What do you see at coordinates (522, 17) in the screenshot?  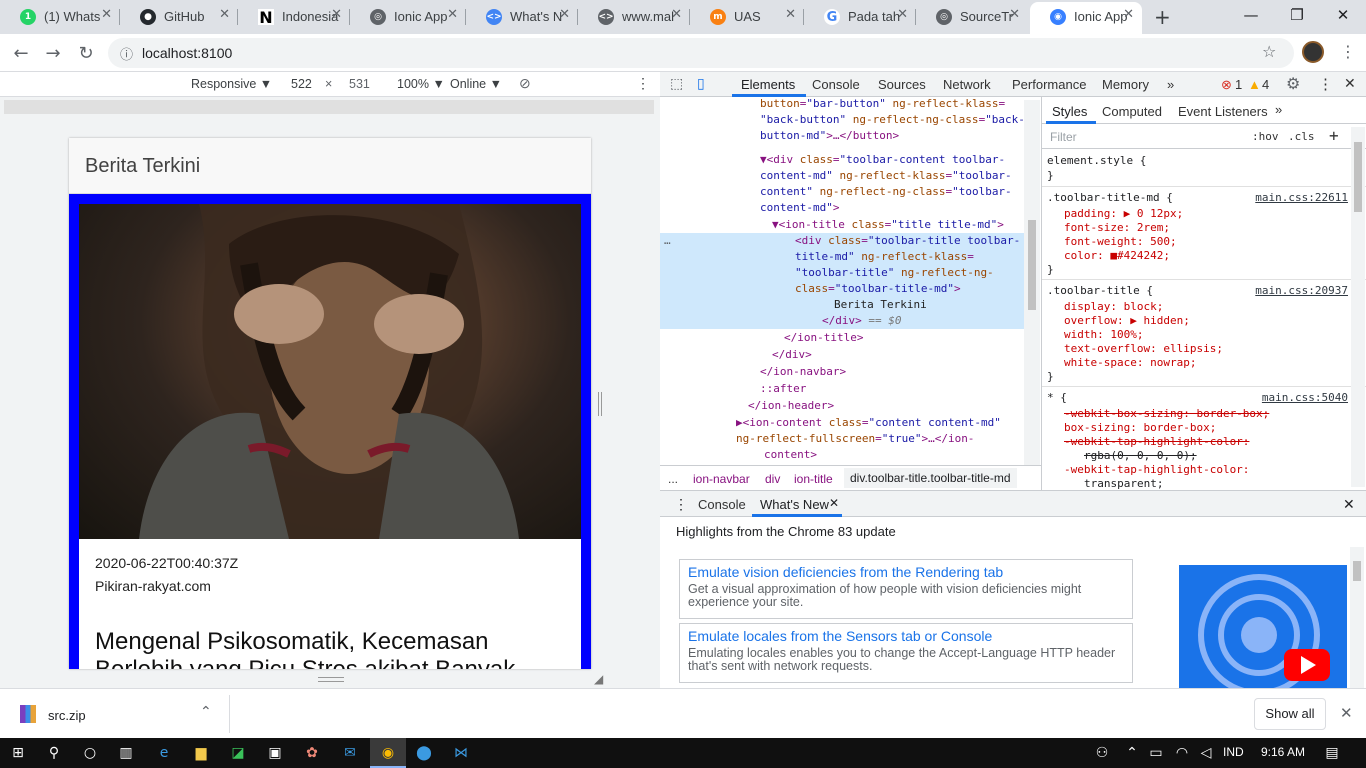 I see `tab-whats-new: <> What's N ✕` at bounding box center [522, 17].